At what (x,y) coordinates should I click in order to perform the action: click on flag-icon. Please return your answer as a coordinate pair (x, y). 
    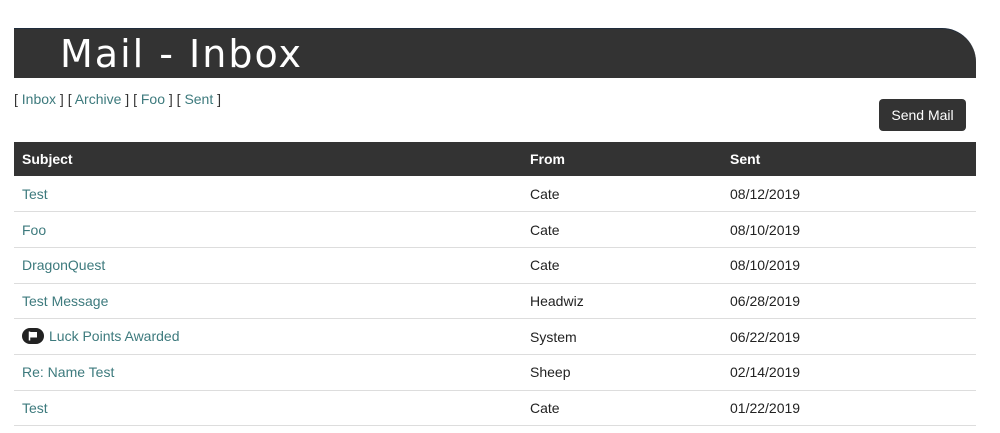
    Looking at the image, I should click on (33, 336).